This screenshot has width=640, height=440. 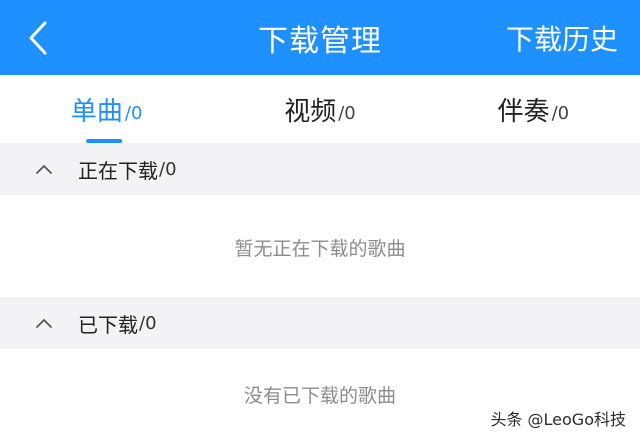 I want to click on watermark: 头条 @LeoGo科技, so click(x=558, y=419).